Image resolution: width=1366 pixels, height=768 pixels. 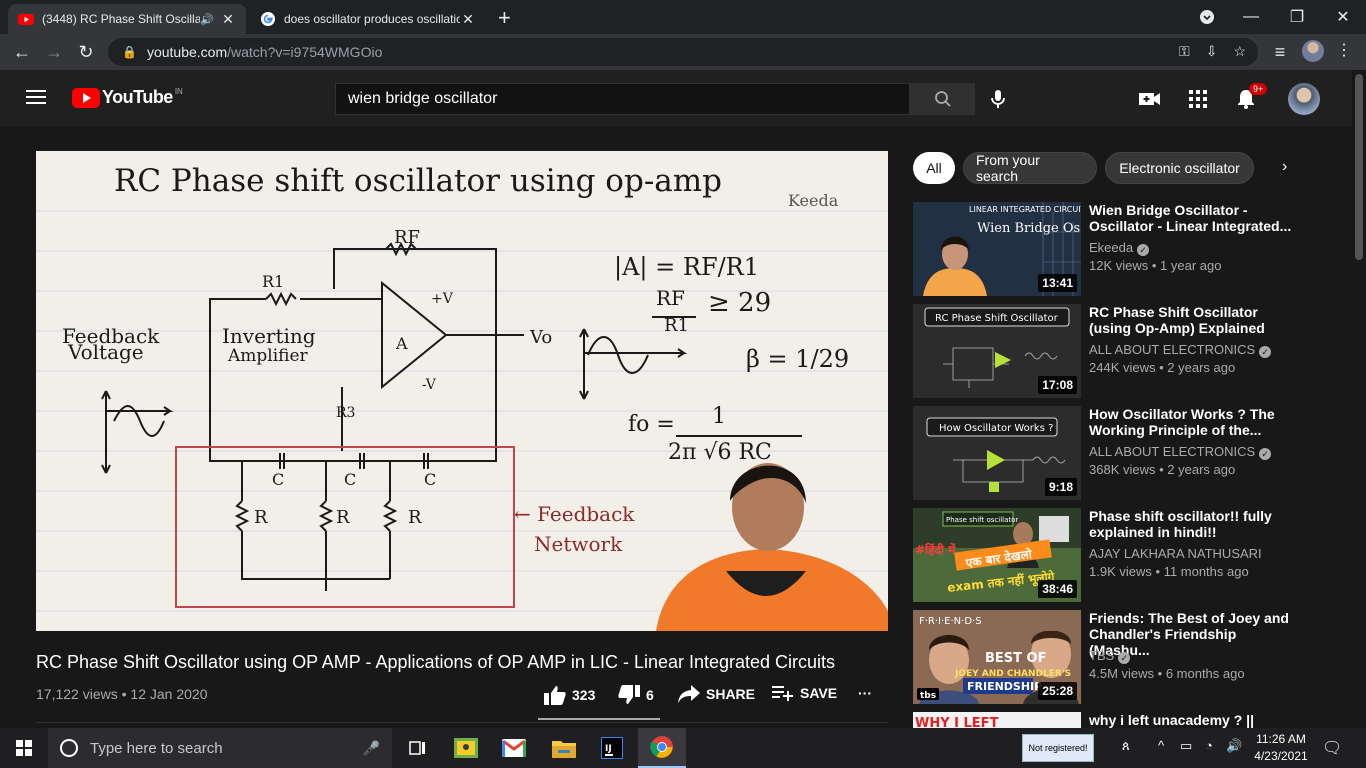 I want to click on video-stats: 368K views • 2 years ago, so click(x=1162, y=469).